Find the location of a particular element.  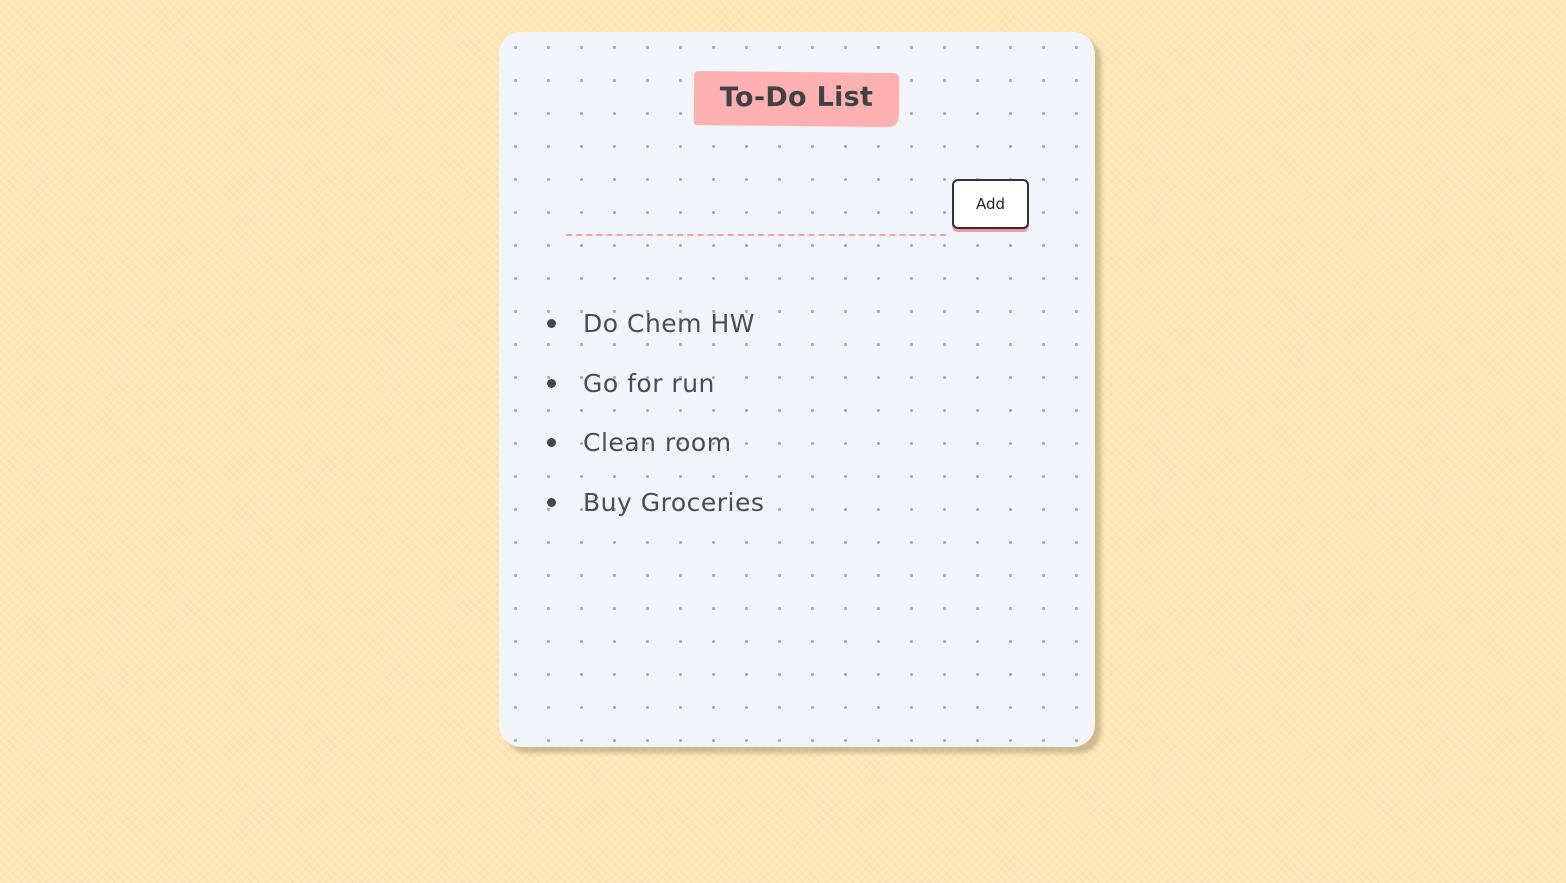

task-label: Go for run is located at coordinates (649, 383).